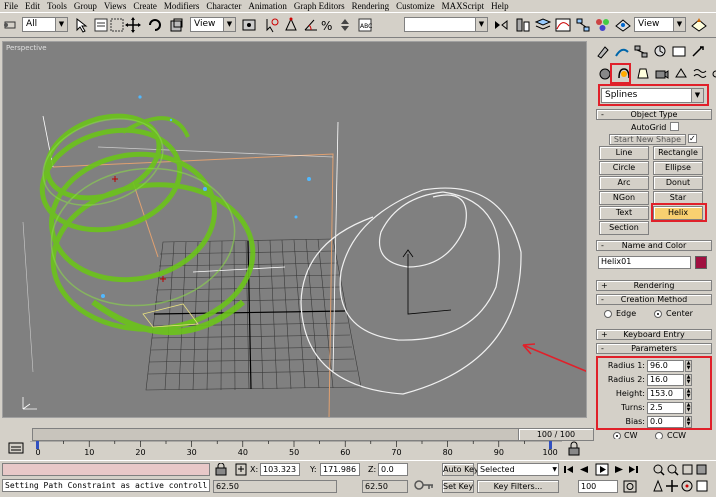 Image resolution: width=716 pixels, height=497 pixels. What do you see at coordinates (624, 153) in the screenshot?
I see `line-button: Line` at bounding box center [624, 153].